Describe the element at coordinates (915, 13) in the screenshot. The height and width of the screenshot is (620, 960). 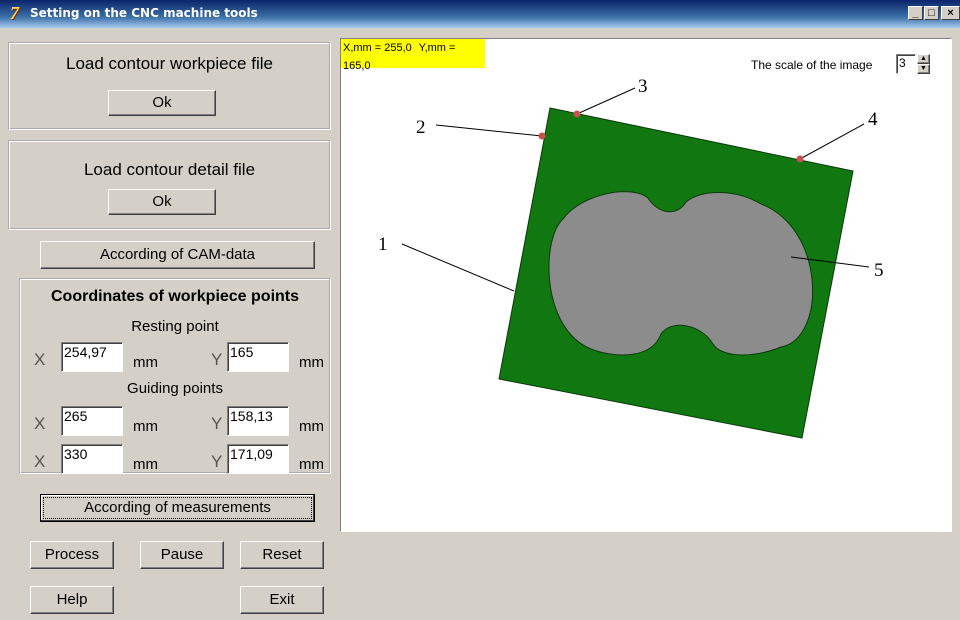
I see `minimize-button: _` at that location.